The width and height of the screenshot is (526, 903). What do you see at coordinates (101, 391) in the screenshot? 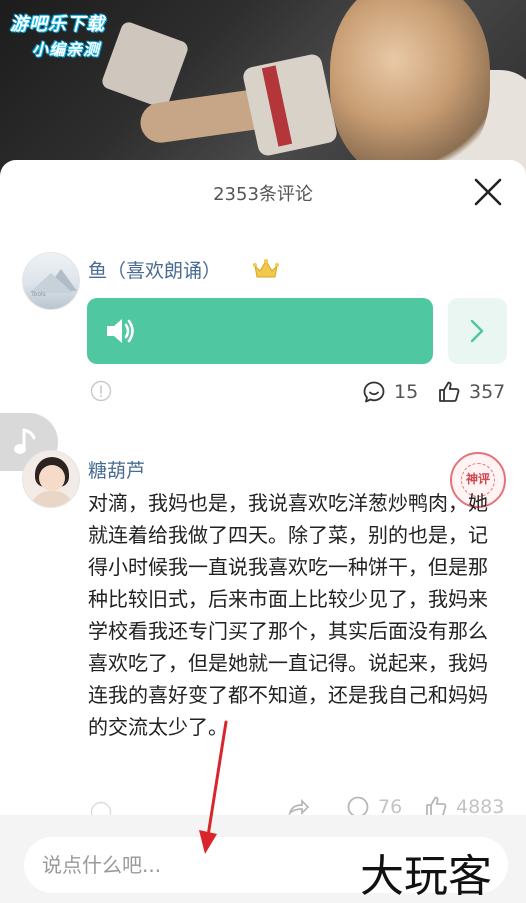
I see `report-icon` at bounding box center [101, 391].